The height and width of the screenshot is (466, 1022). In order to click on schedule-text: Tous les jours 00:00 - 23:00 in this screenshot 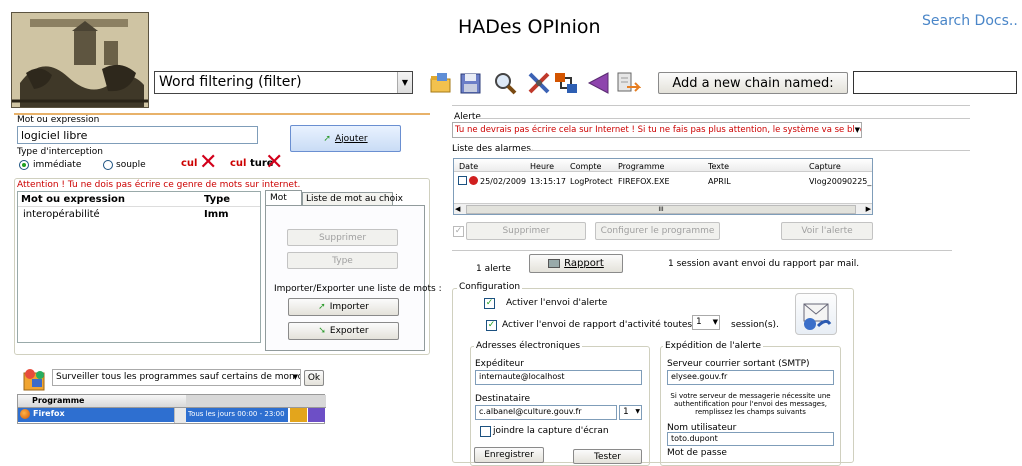, I will do `click(236, 414)`.